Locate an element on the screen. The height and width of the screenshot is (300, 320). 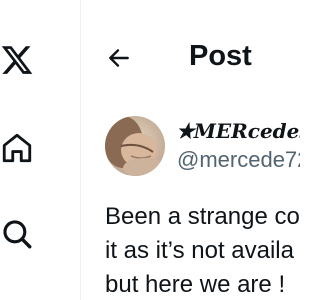
post-text-line: it as it’s not availa is located at coordinates (199, 250).